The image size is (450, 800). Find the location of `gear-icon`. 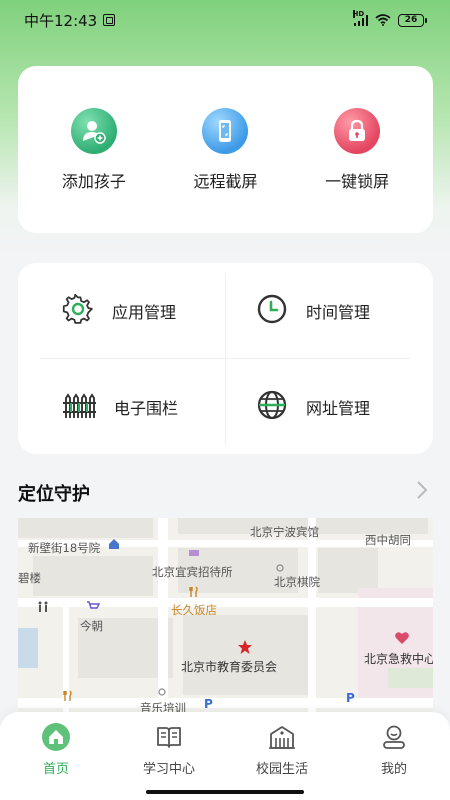

gear-icon is located at coordinates (78, 311).